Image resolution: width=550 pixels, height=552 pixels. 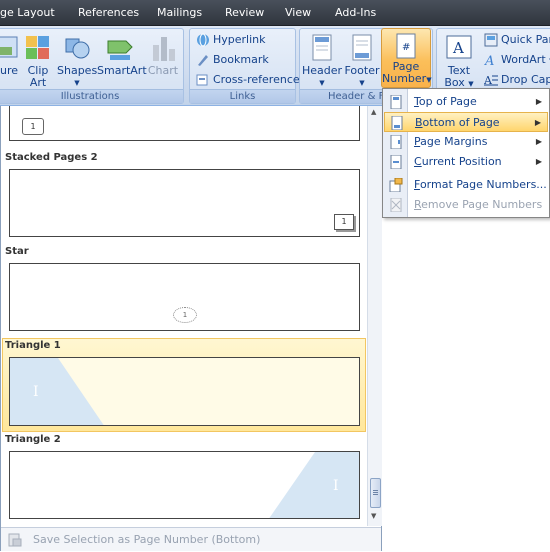 What do you see at coordinates (242, 96) in the screenshot?
I see `links-group-label: Links` at bounding box center [242, 96].